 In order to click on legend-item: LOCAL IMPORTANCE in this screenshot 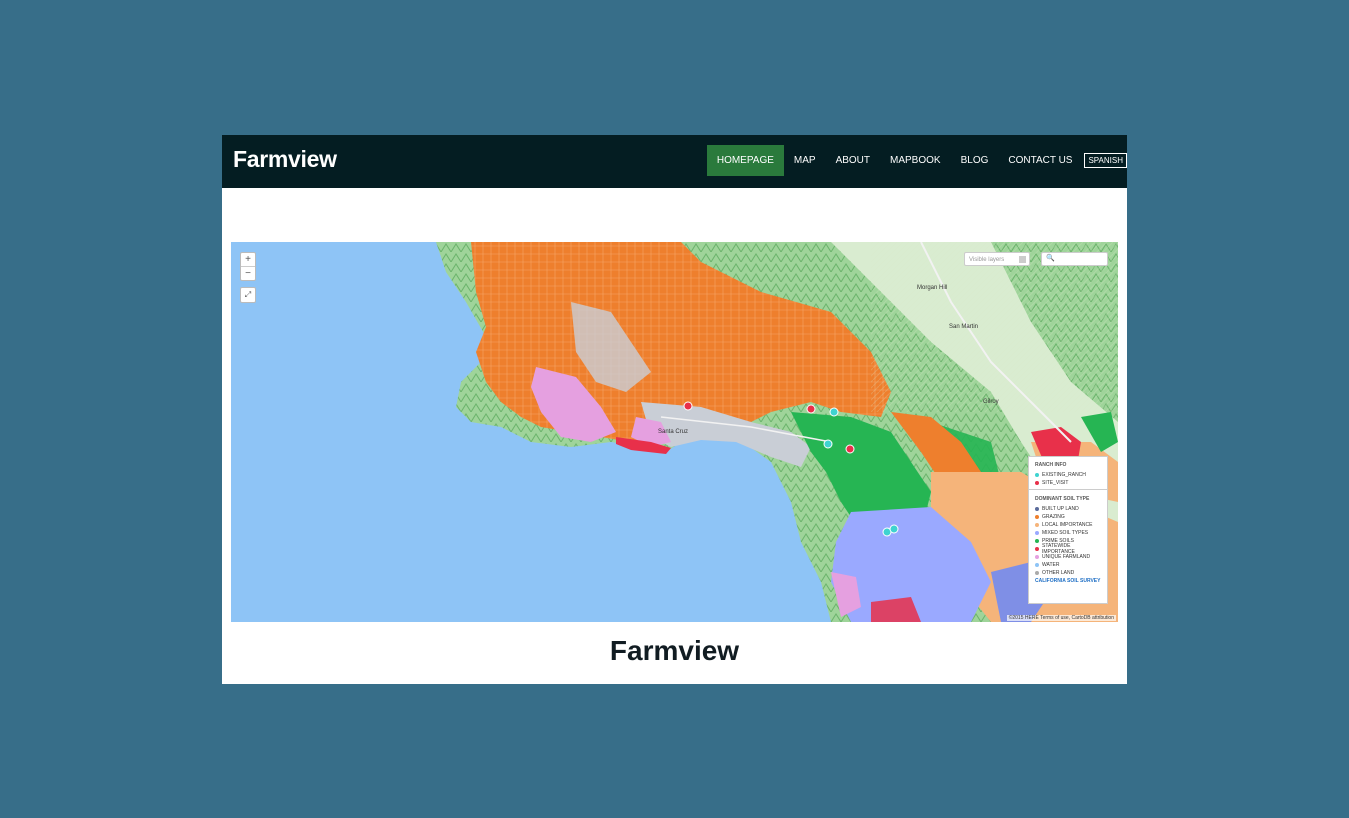, I will do `click(1068, 524)`.